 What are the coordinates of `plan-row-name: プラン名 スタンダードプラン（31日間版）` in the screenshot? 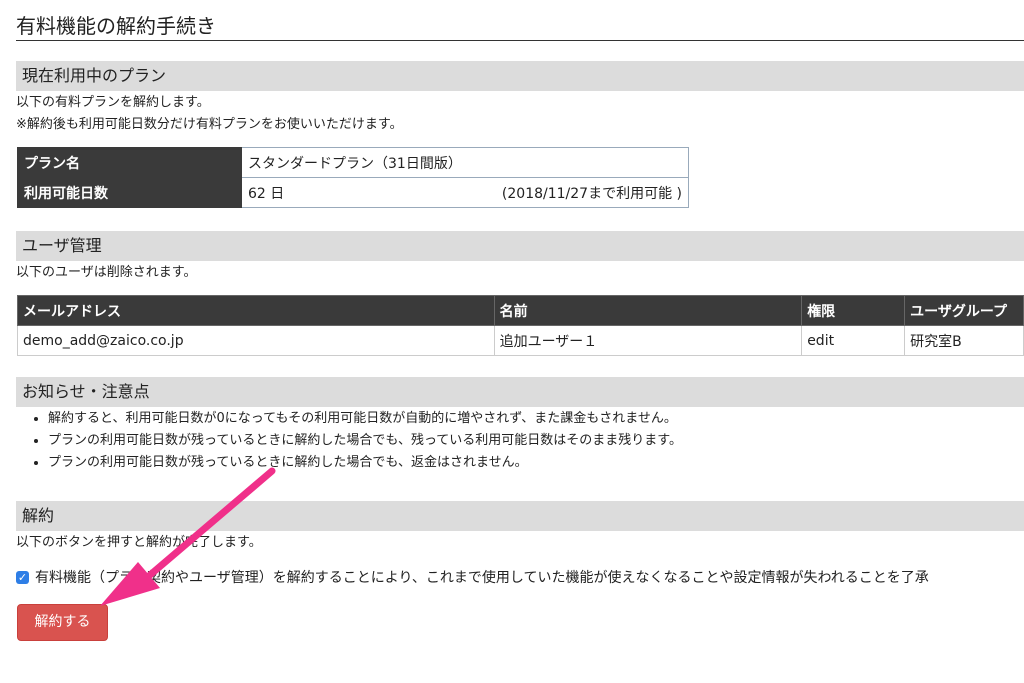 It's located at (353, 162).